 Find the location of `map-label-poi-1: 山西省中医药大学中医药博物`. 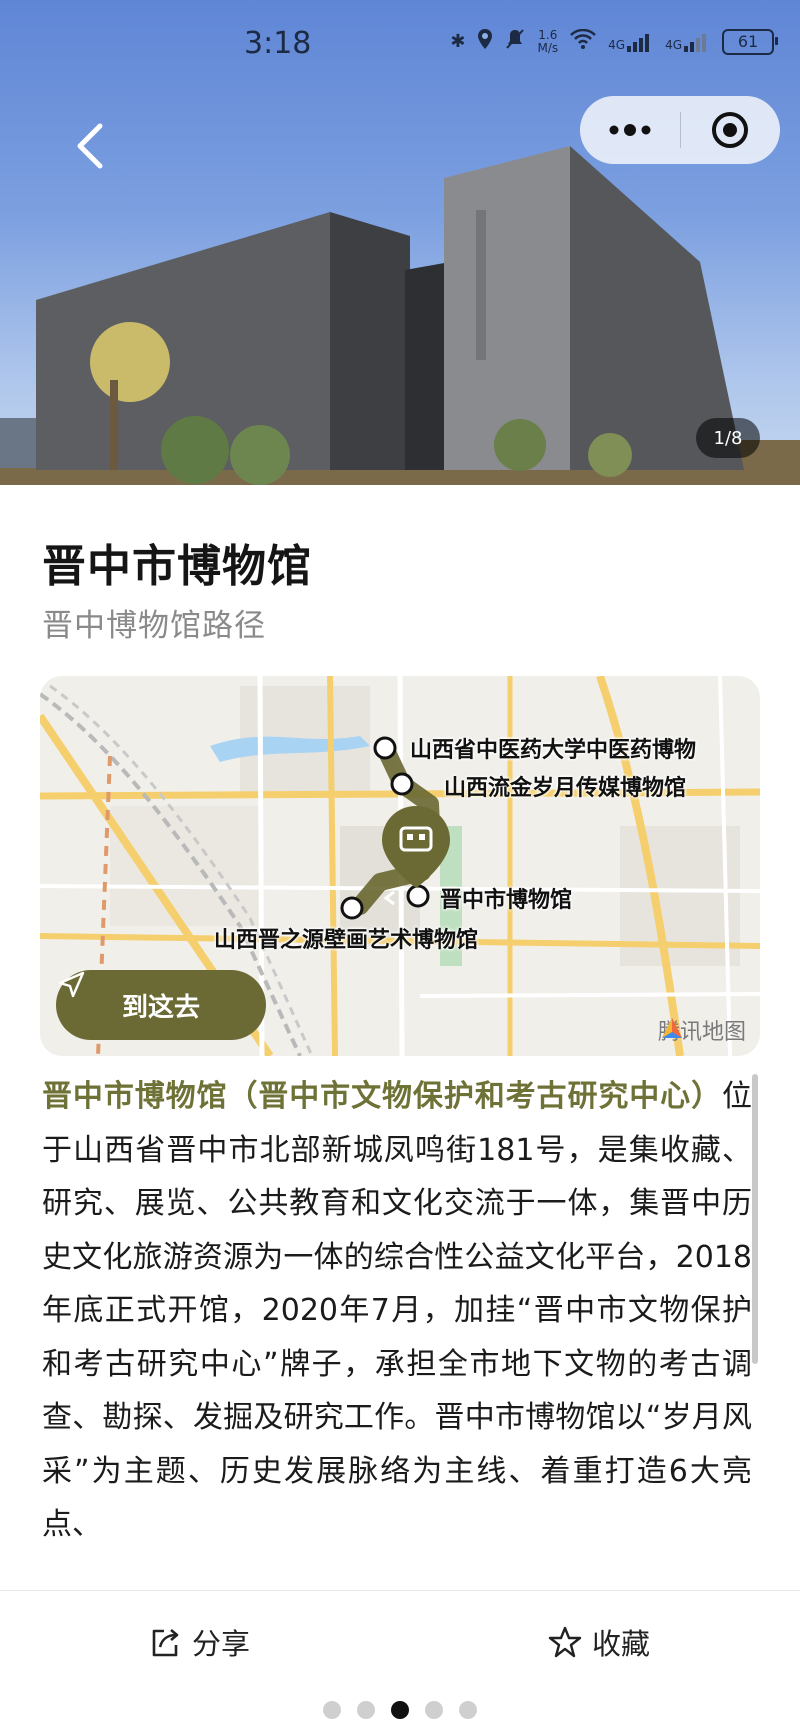

map-label-poi-1: 山西省中医药大学中医药博物 is located at coordinates (553, 748).